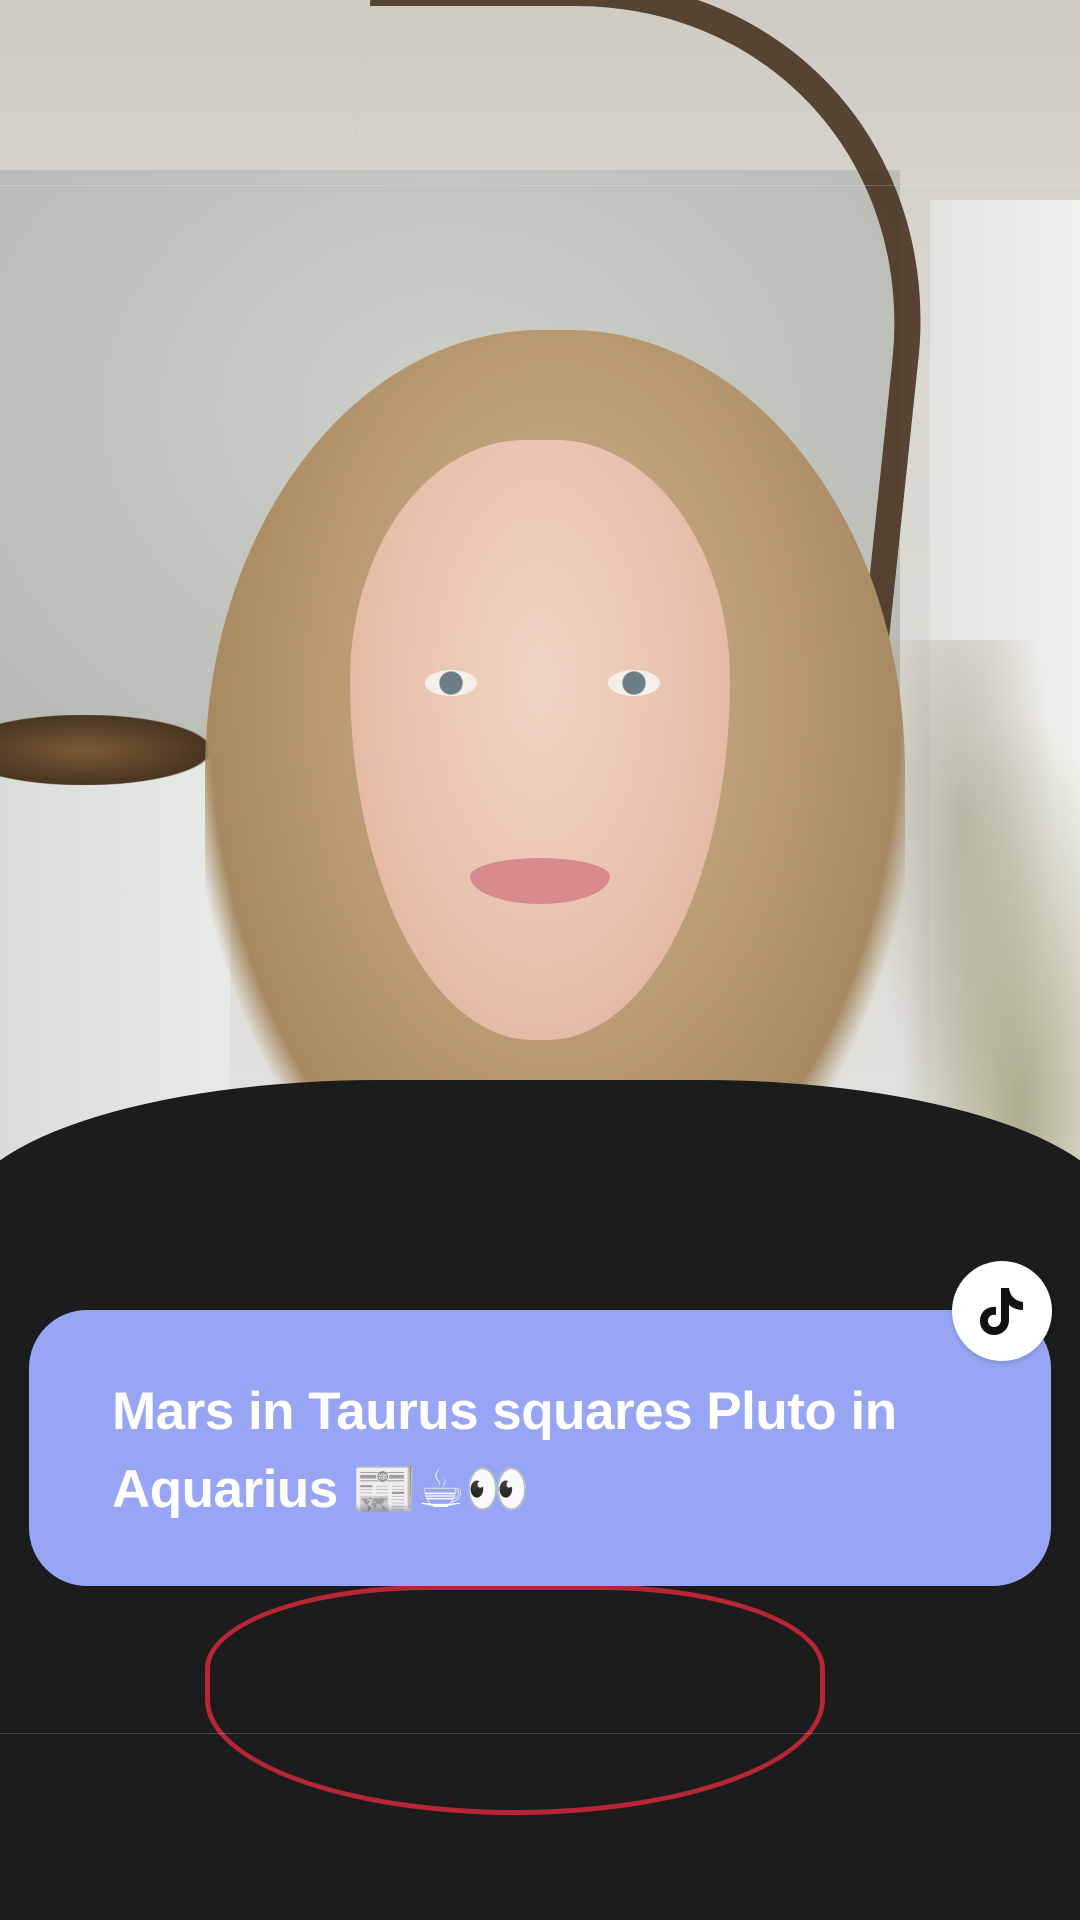 This screenshot has height=1920, width=1080. What do you see at coordinates (105, 750) in the screenshot?
I see `ornate-mirror-frame-left` at bounding box center [105, 750].